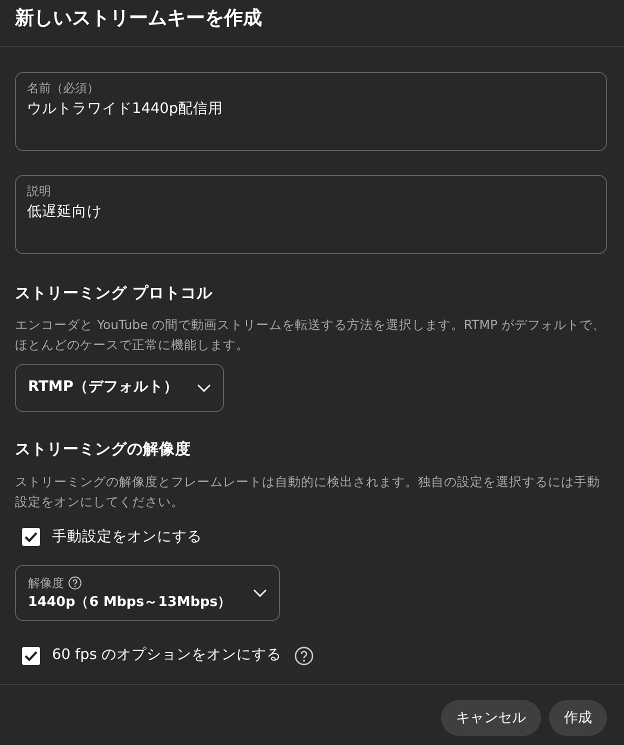 Image resolution: width=624 pixels, height=745 pixels. Describe the element at coordinates (311, 214) in the screenshot. I see `text-field: 説明 低遅延向け` at that location.